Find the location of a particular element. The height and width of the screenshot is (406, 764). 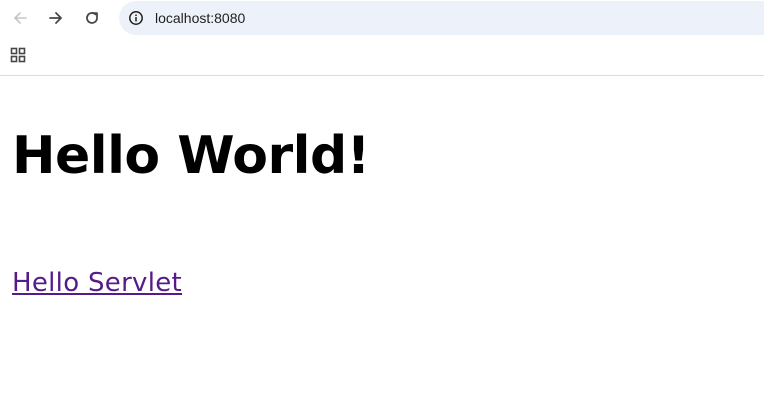

site-info-button is located at coordinates (136, 18).